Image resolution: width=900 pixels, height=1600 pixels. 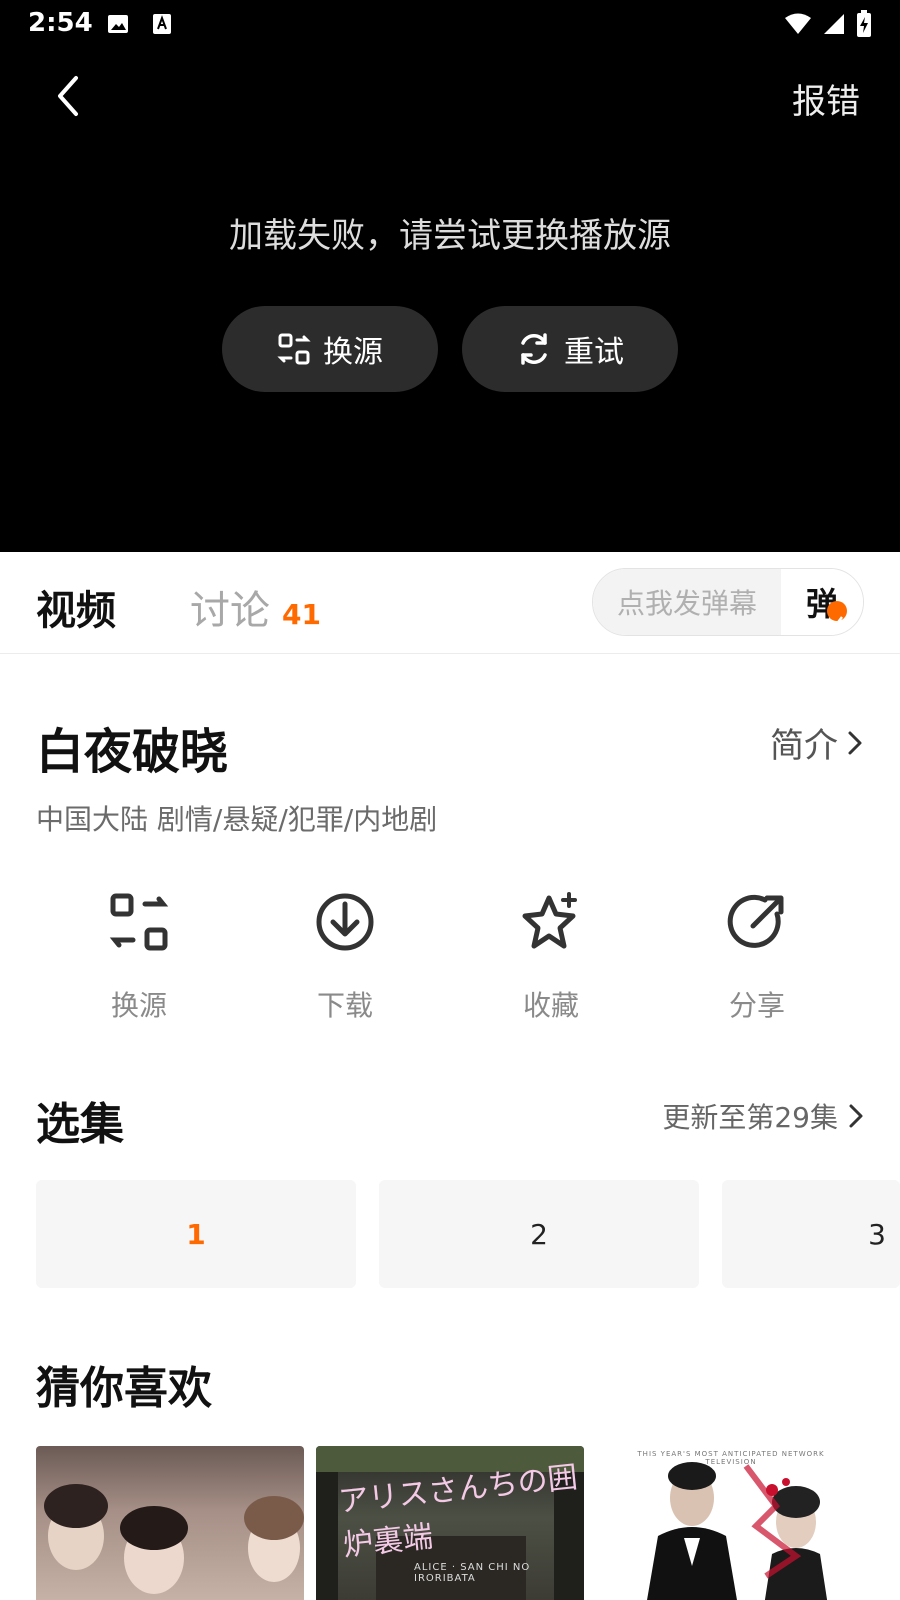 I want to click on danmu-toggle: 弹, so click(x=822, y=602).